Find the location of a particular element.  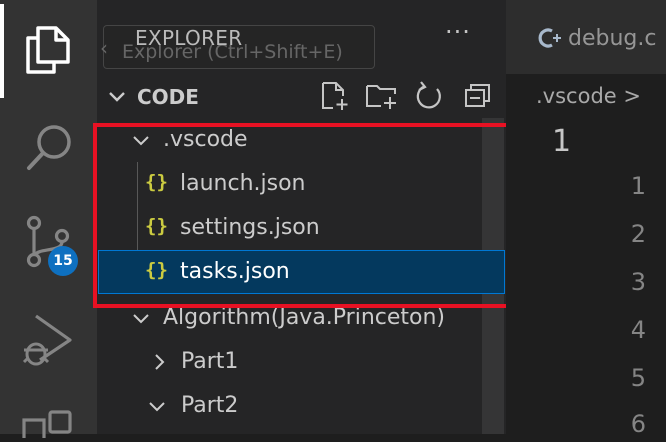

collapse-all-icon is located at coordinates (478, 98).